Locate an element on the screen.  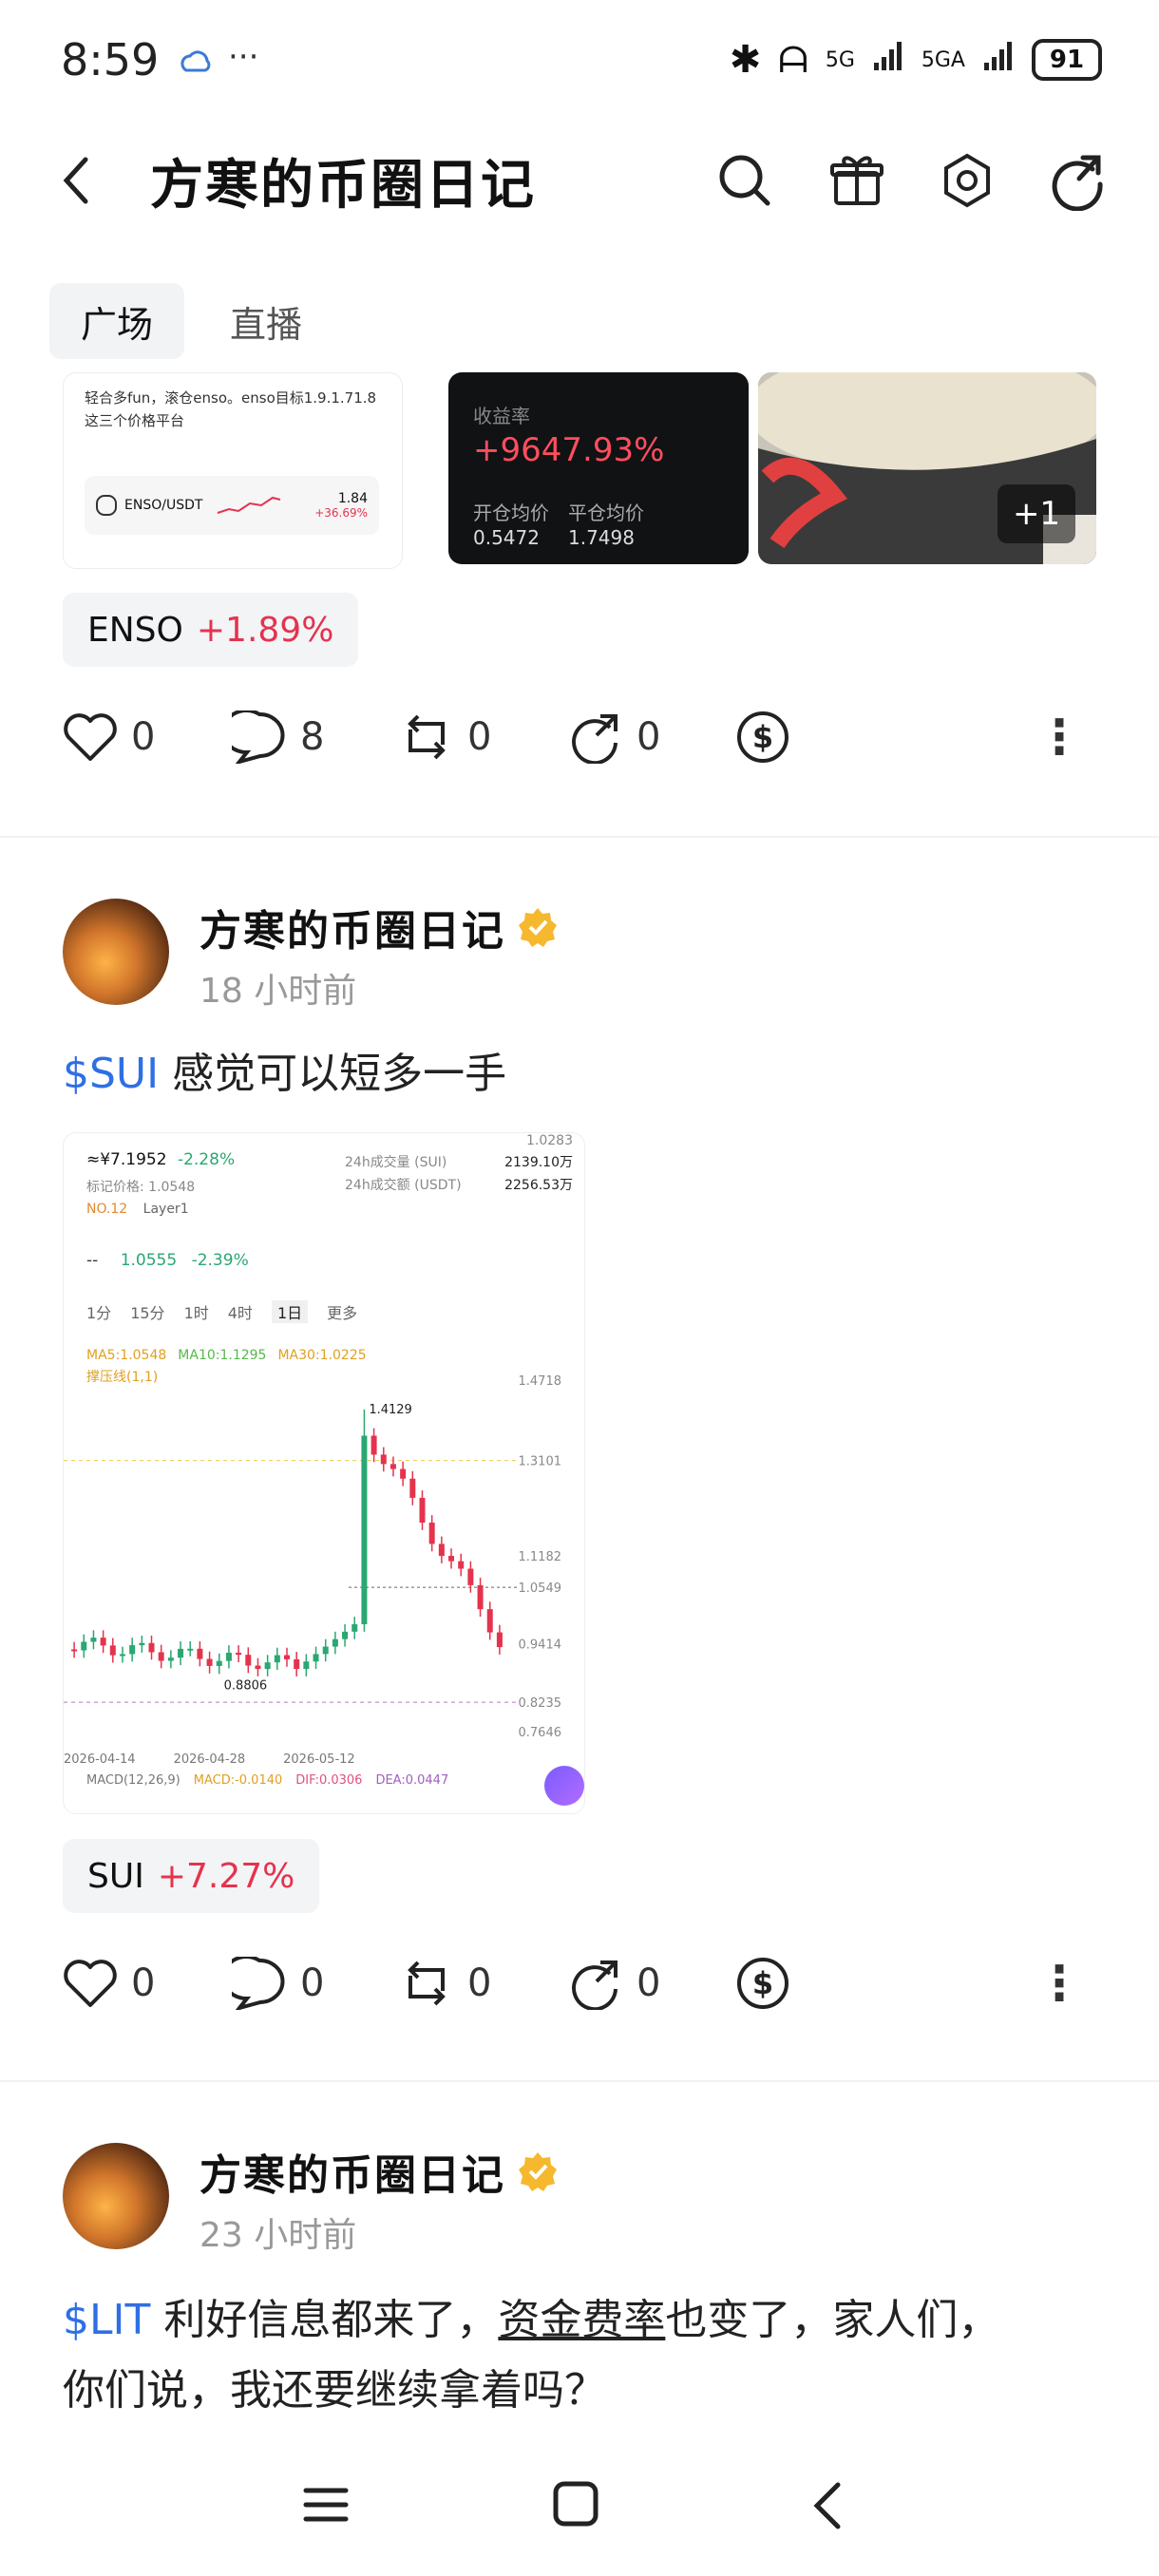
dollar-icon: $ is located at coordinates (762, 737).